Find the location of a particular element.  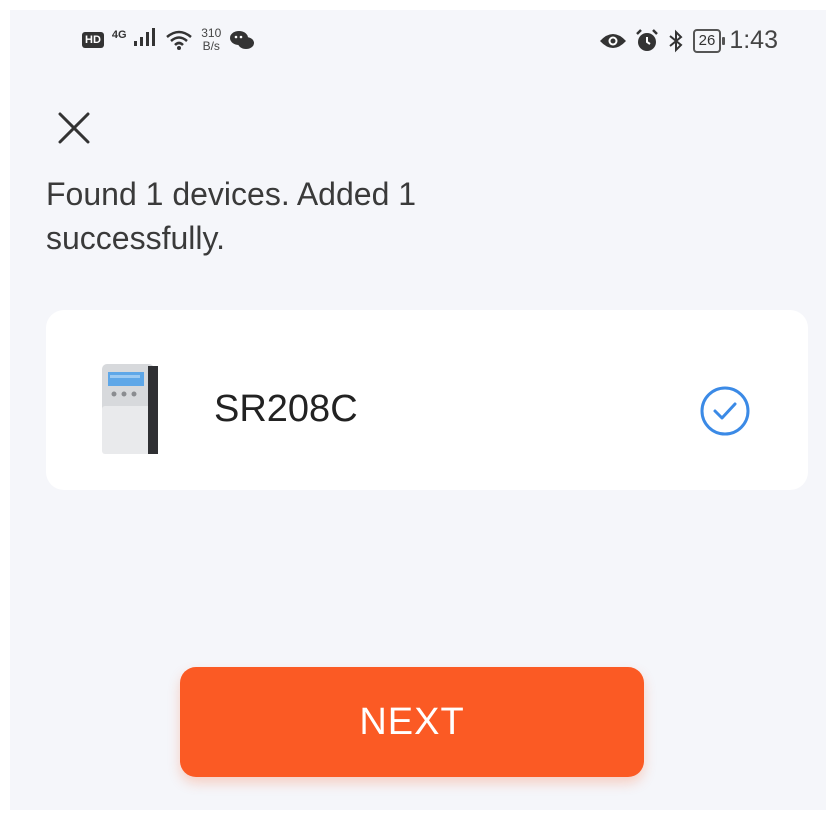

speed-unit: B/s is located at coordinates (211, 46).